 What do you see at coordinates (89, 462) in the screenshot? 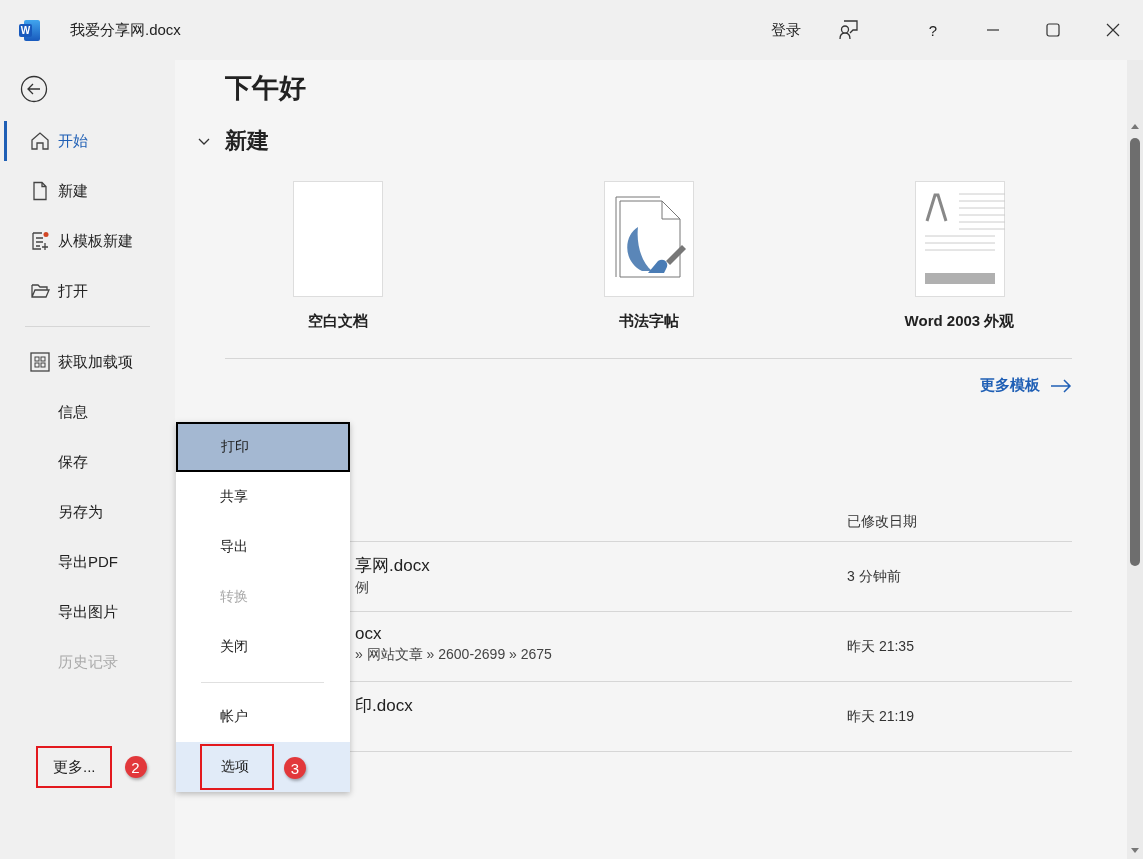
I see `sidebar-item: 保存` at bounding box center [89, 462].